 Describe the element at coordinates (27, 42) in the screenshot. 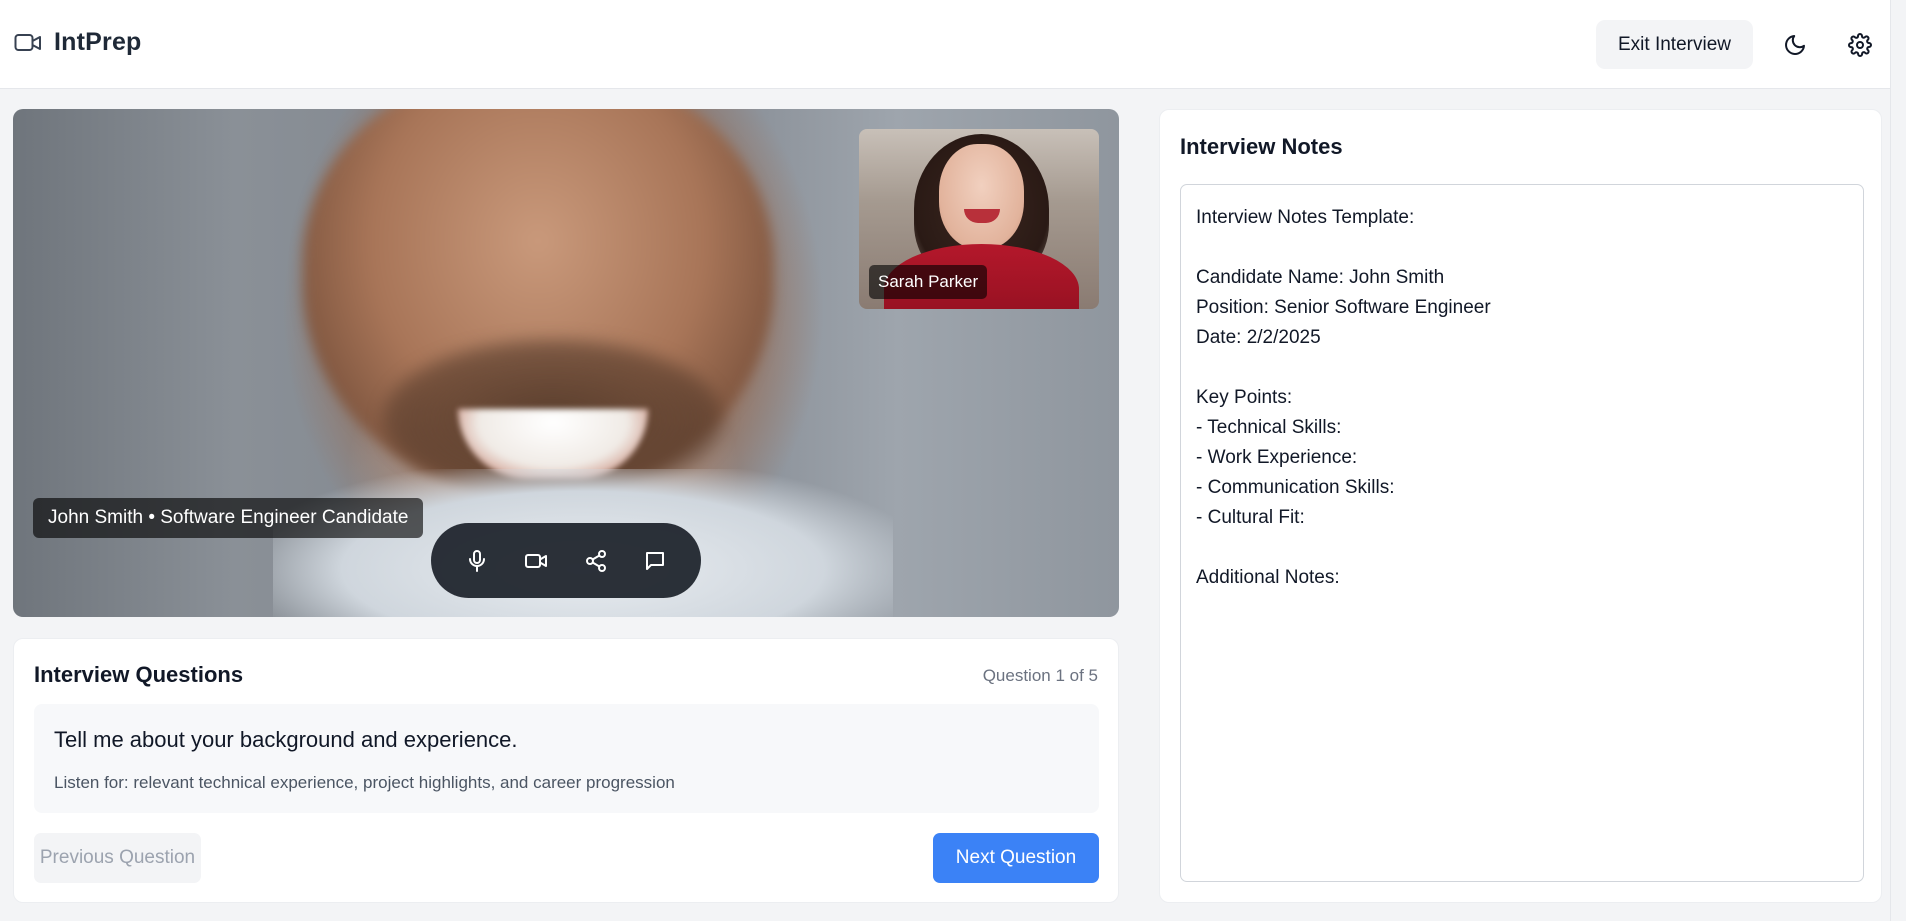

I see `video-camera-icon` at that location.